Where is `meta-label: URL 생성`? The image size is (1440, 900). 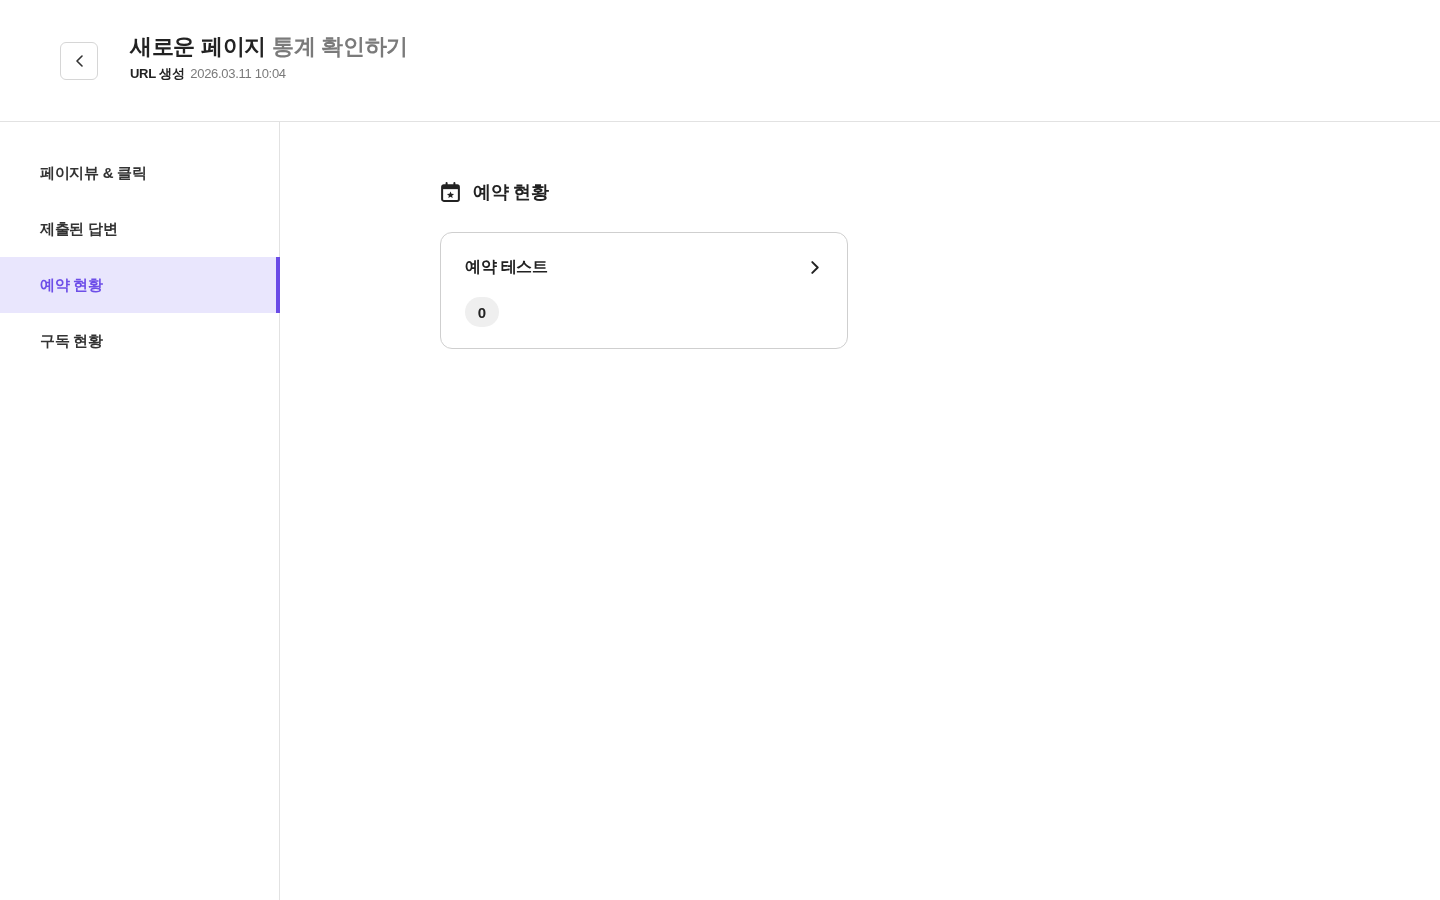 meta-label: URL 생성 is located at coordinates (157, 74).